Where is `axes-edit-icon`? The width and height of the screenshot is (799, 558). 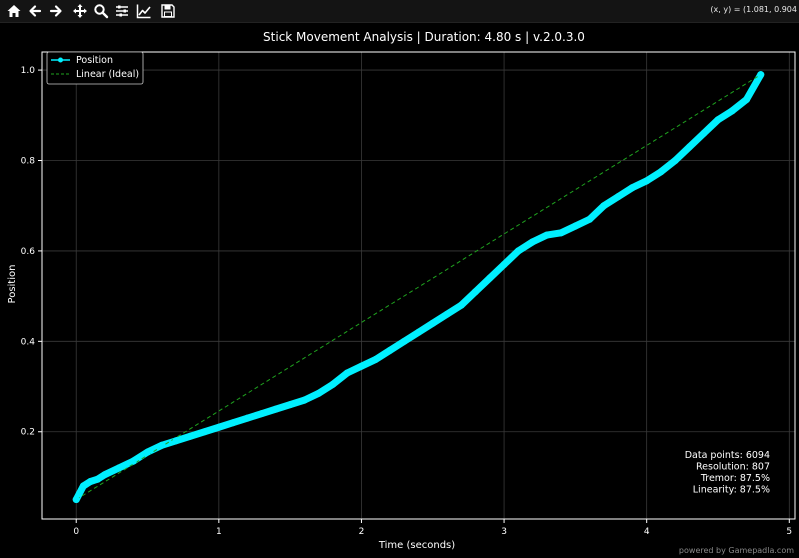
axes-edit-icon is located at coordinates (144, 11).